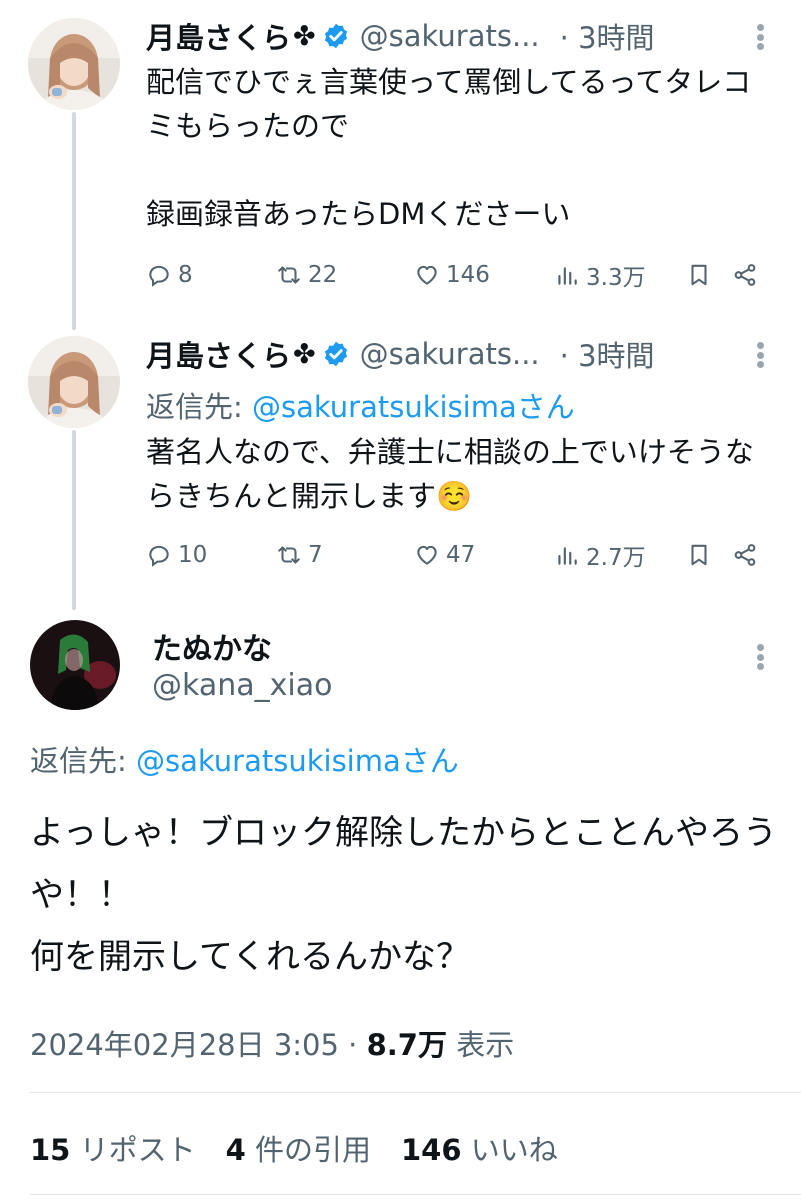 The width and height of the screenshot is (801, 1200). What do you see at coordinates (509, 1150) in the screenshot?
I see `likes-label: いいね` at bounding box center [509, 1150].